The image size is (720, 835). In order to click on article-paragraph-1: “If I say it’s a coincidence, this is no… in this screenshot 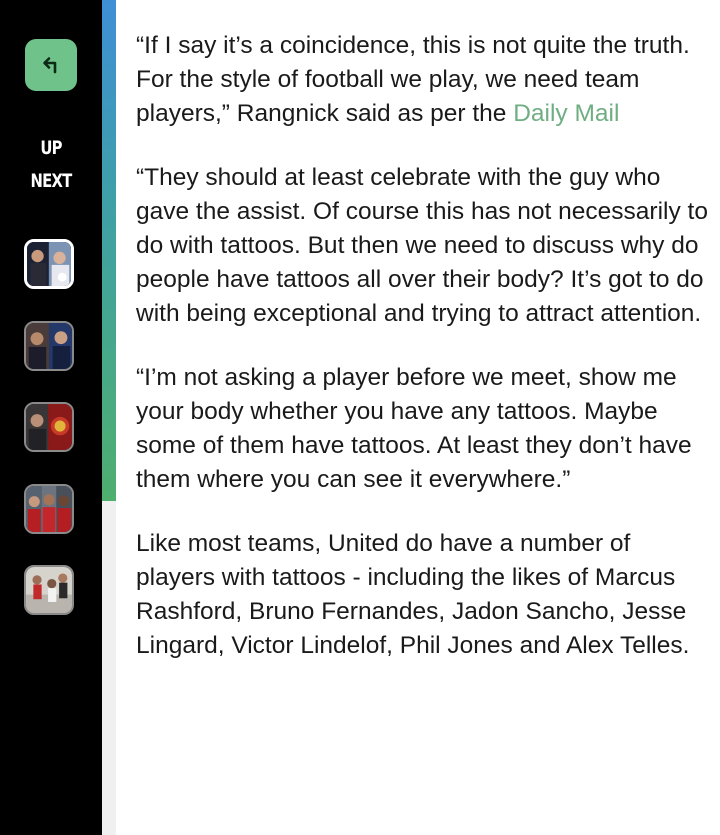, I will do `click(423, 80)`.